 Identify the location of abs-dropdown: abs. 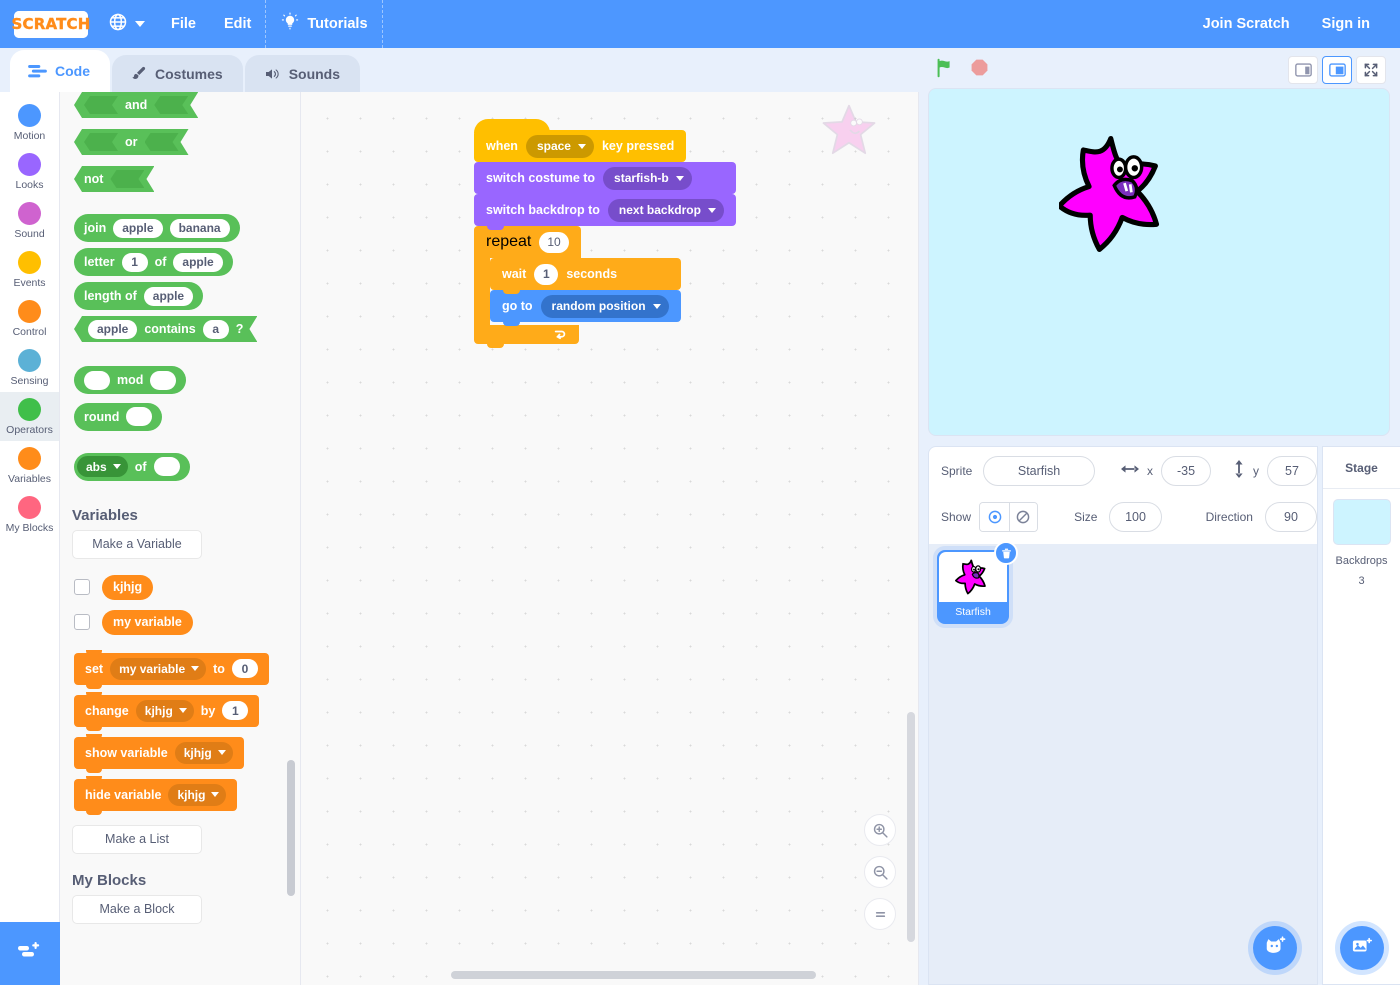
(102, 466).